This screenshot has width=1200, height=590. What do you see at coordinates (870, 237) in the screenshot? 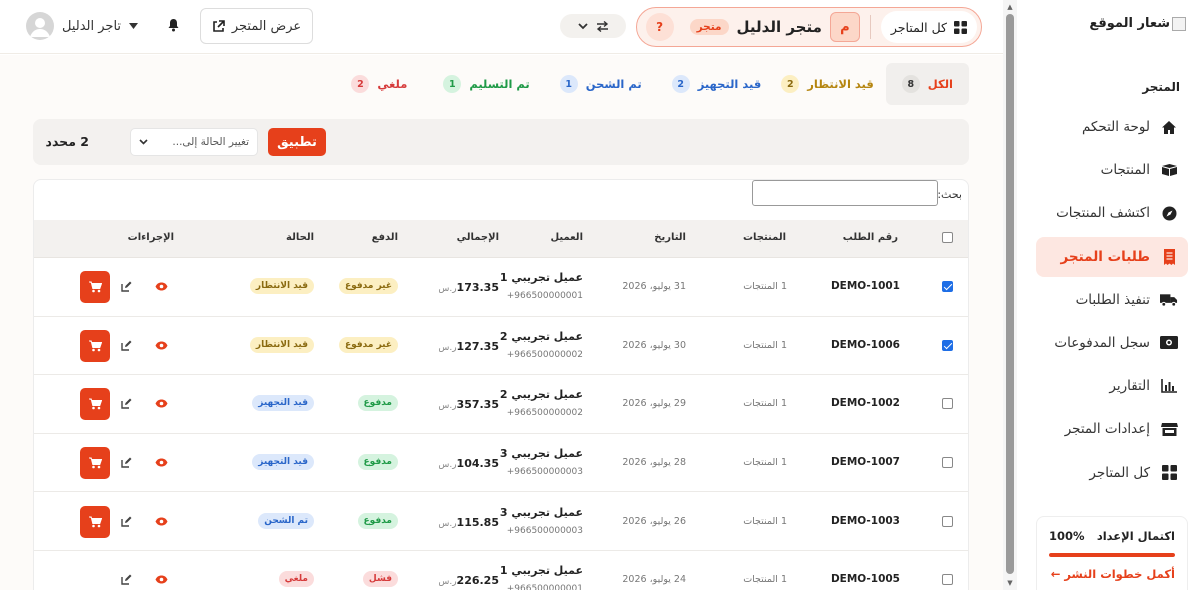
I see `th-order: رقم الطلب` at bounding box center [870, 237].